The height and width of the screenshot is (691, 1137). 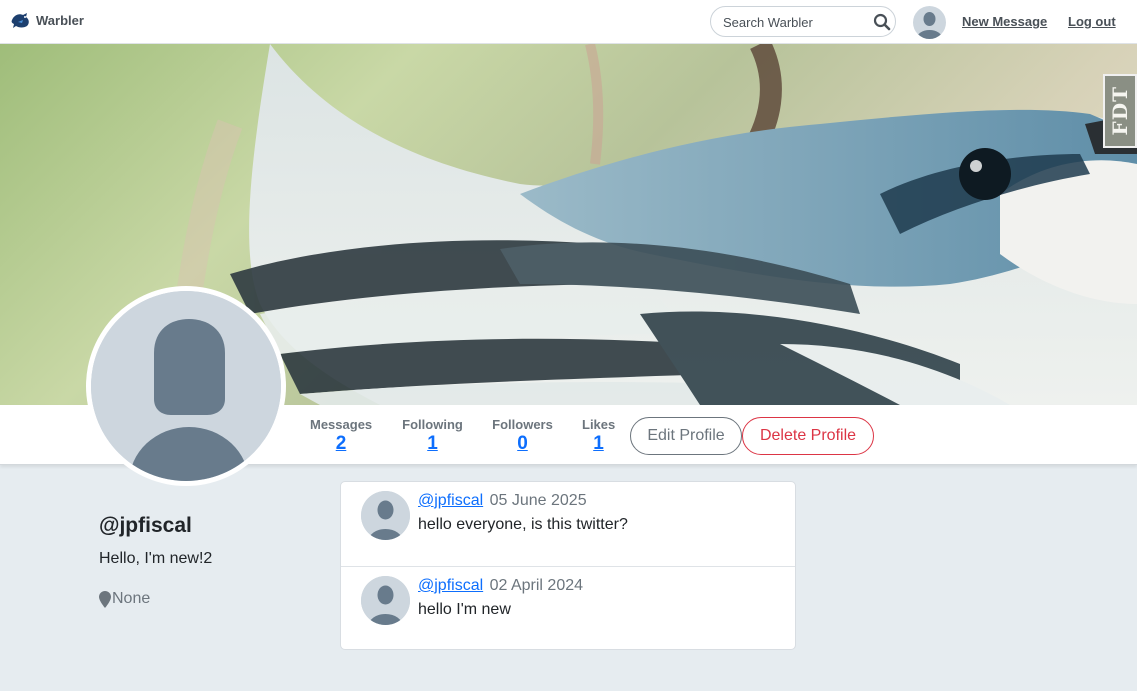 What do you see at coordinates (341, 444) in the screenshot?
I see `stat-messages-value: 2` at bounding box center [341, 444].